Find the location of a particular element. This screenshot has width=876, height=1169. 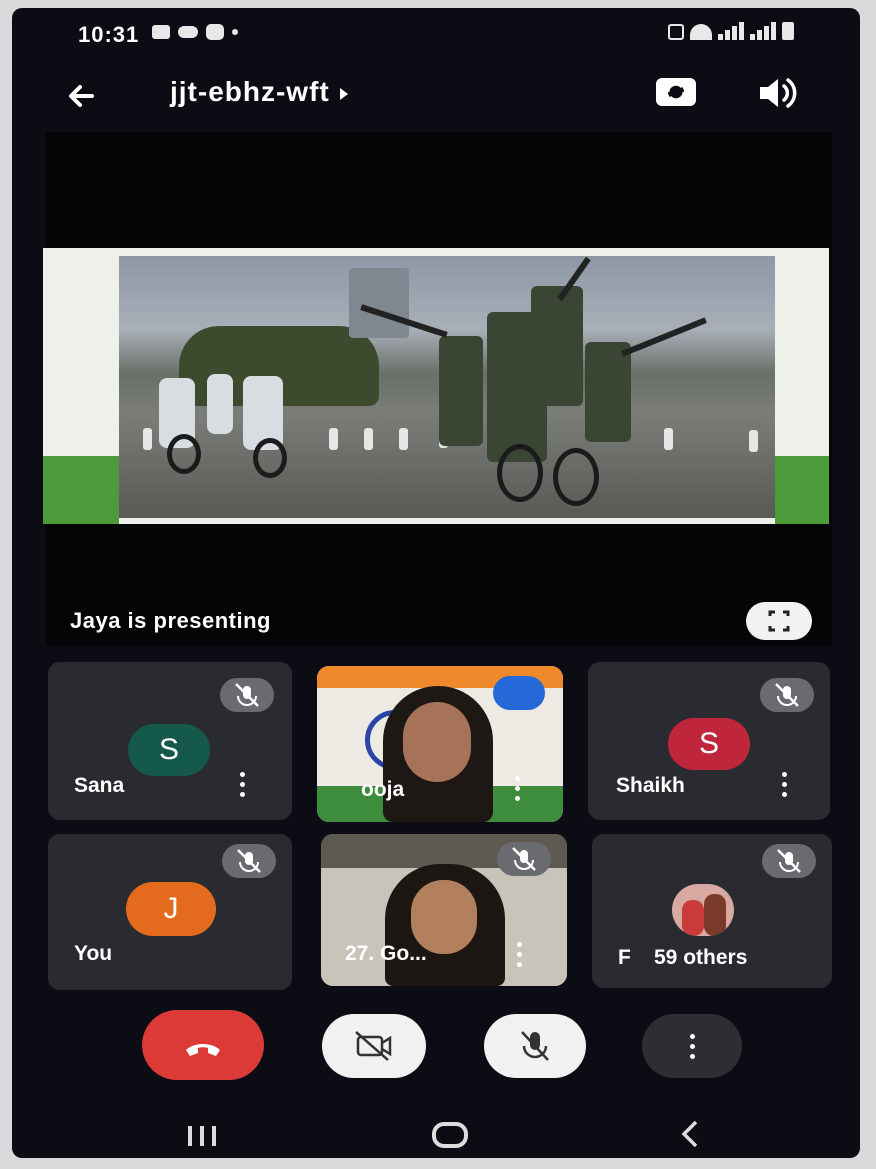

avatar: J is located at coordinates (171, 909).